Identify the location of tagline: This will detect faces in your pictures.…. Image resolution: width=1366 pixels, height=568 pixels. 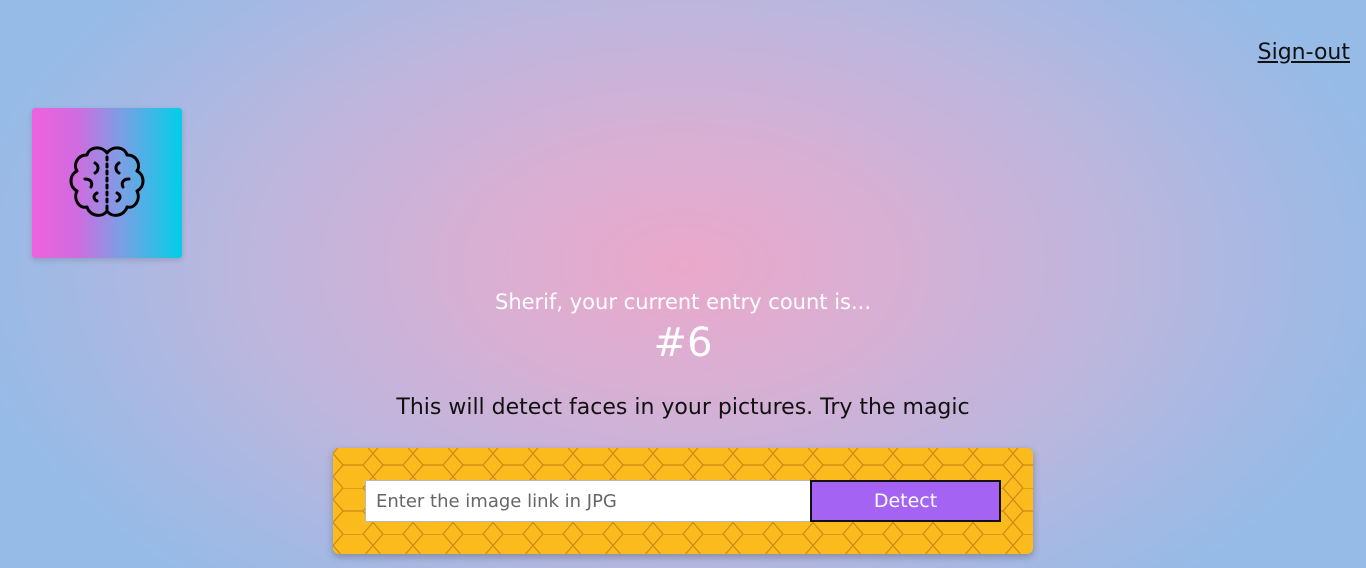
(683, 407).